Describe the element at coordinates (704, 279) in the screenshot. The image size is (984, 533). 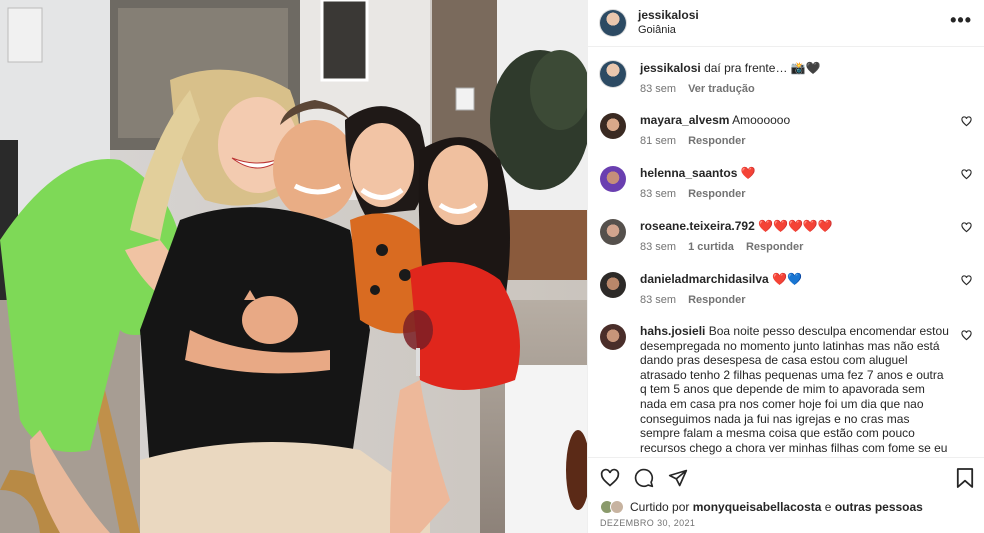
I see `commenter-username: danieladmarchidasilva` at that location.